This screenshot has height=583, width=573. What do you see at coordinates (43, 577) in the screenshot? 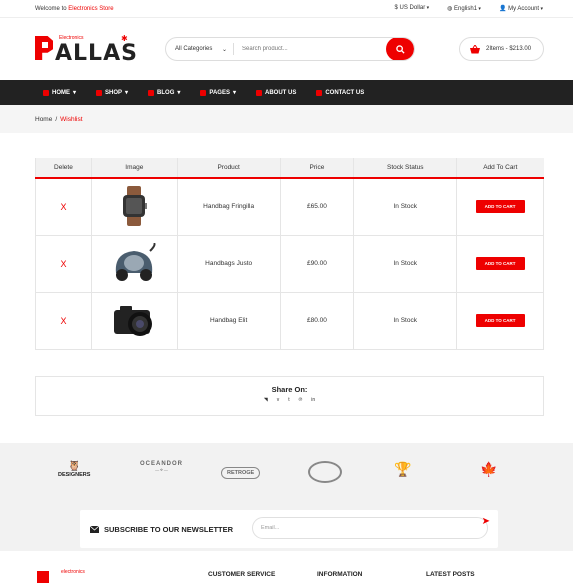
I see `footer-logo-mark` at bounding box center [43, 577].